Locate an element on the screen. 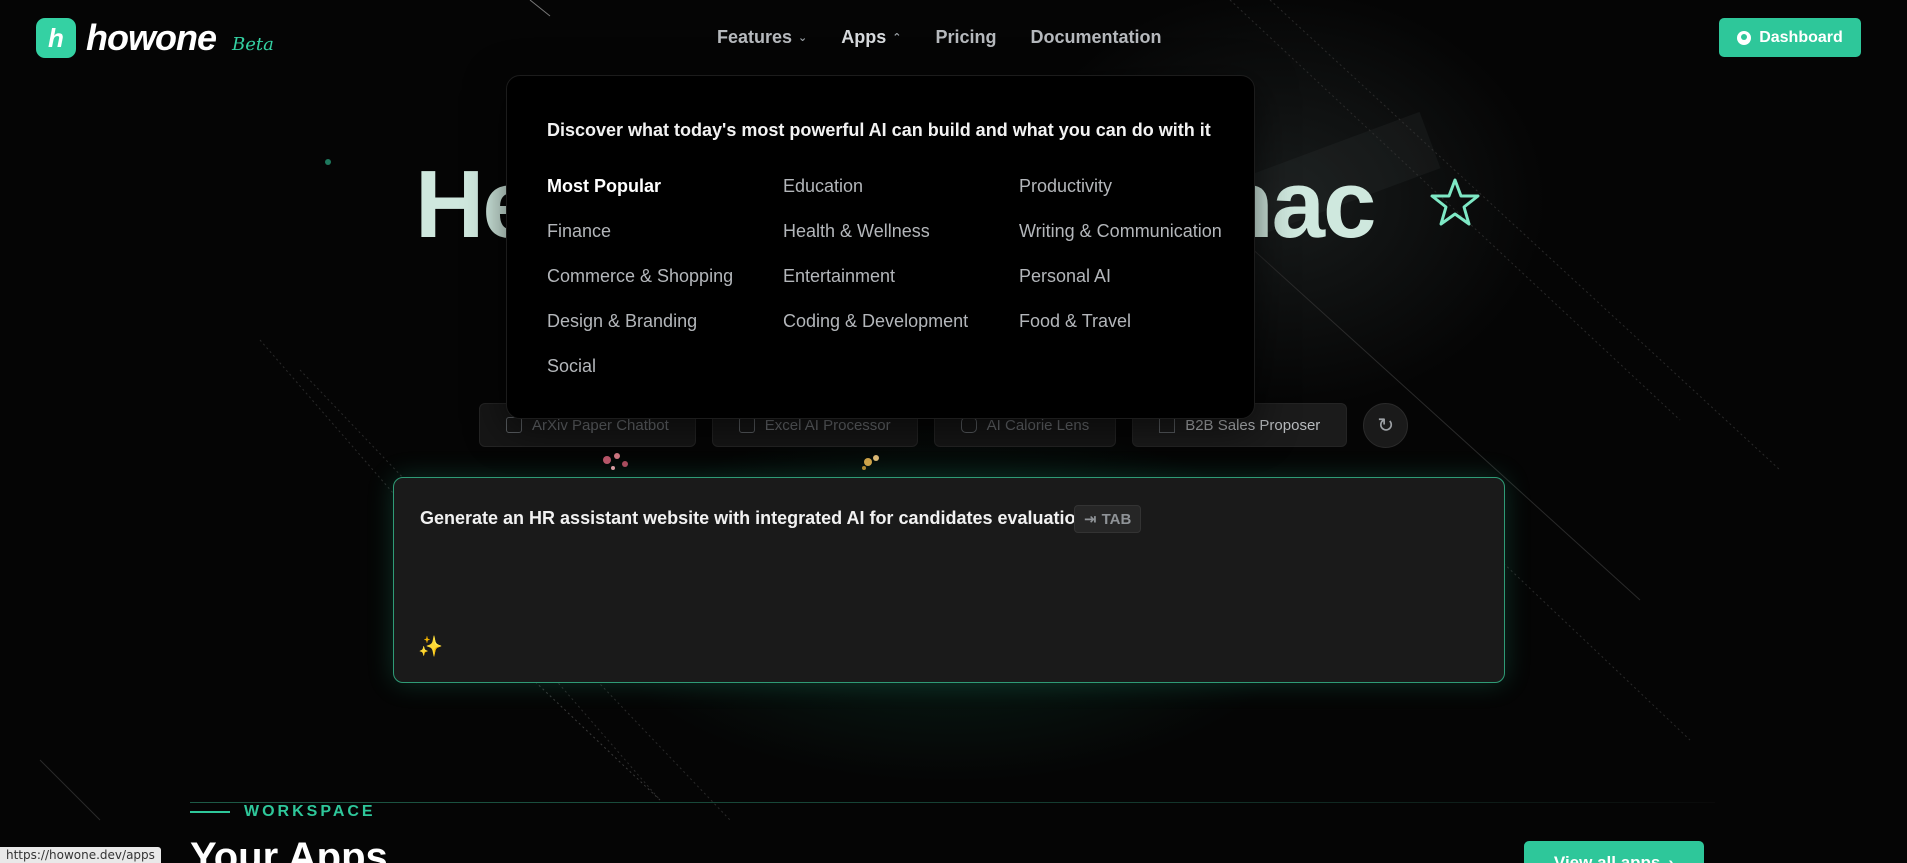 Image resolution: width=1907 pixels, height=863 pixels. nav-documentation: Documentation is located at coordinates (1096, 37).